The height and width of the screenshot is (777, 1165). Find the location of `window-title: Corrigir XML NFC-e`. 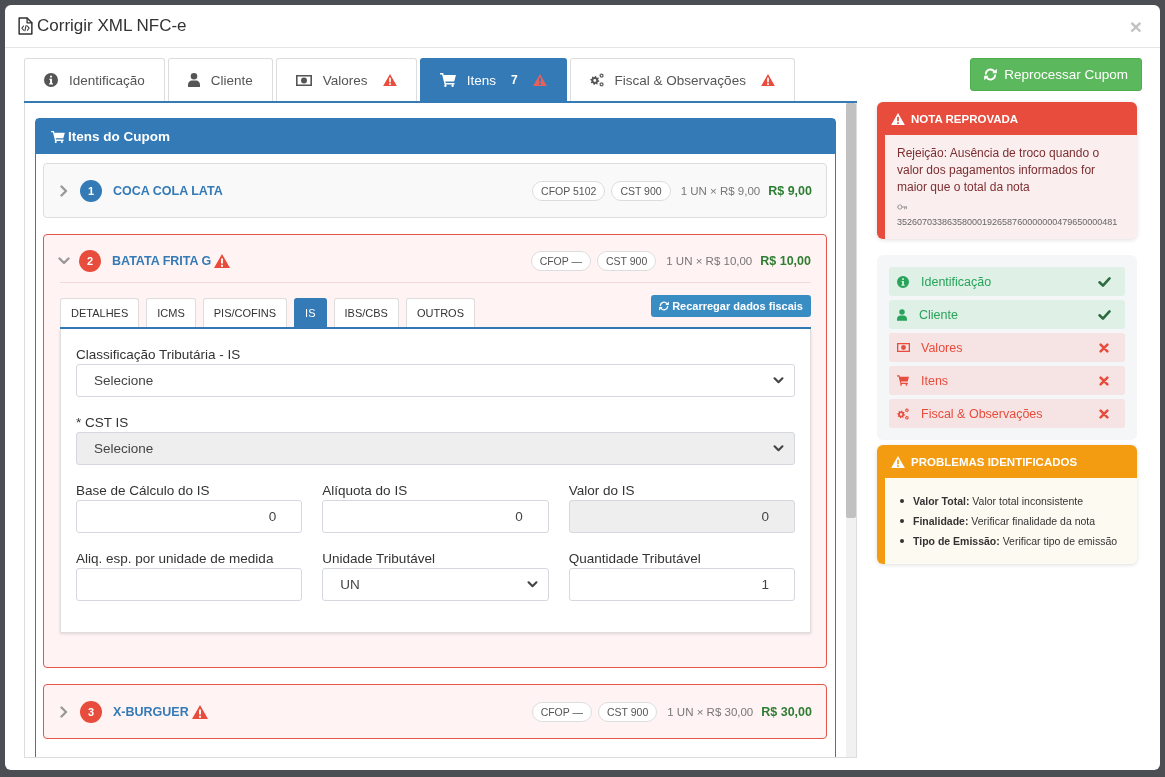

window-title: Corrigir XML NFC-e is located at coordinates (112, 26).